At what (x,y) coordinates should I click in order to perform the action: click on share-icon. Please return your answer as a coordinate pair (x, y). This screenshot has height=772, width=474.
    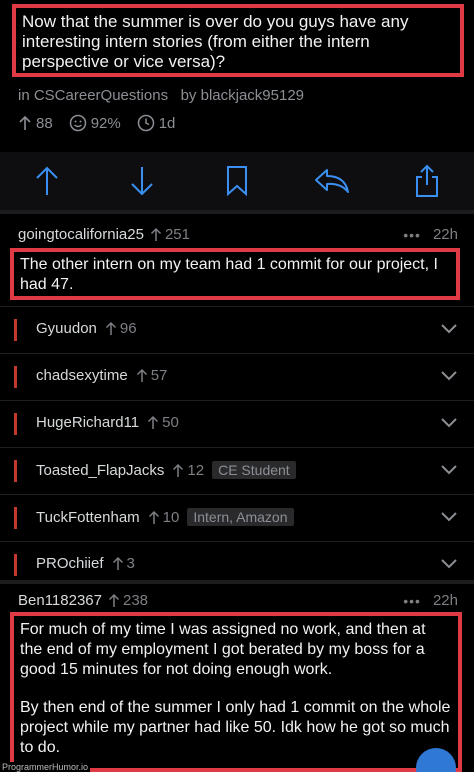
    Looking at the image, I should click on (426, 180).